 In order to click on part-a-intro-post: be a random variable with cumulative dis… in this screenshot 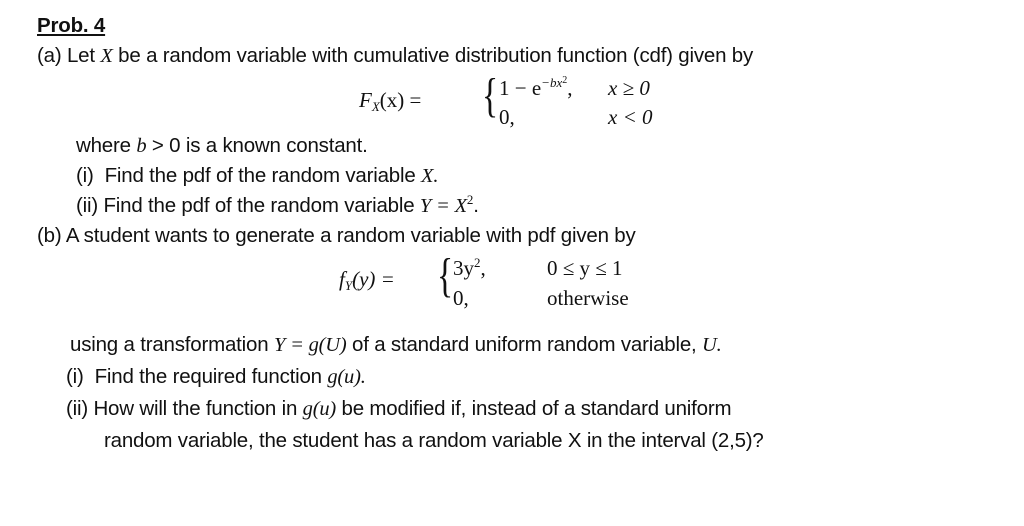, I will do `click(433, 55)`.